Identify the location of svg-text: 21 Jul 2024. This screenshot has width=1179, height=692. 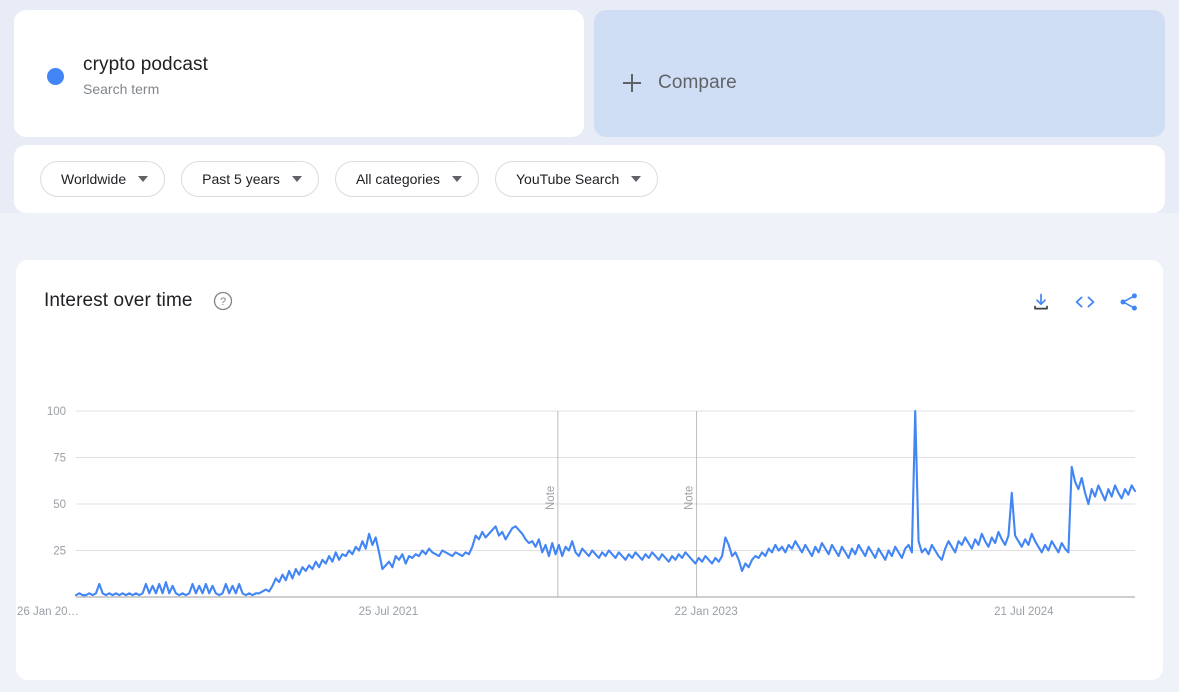
(1024, 612).